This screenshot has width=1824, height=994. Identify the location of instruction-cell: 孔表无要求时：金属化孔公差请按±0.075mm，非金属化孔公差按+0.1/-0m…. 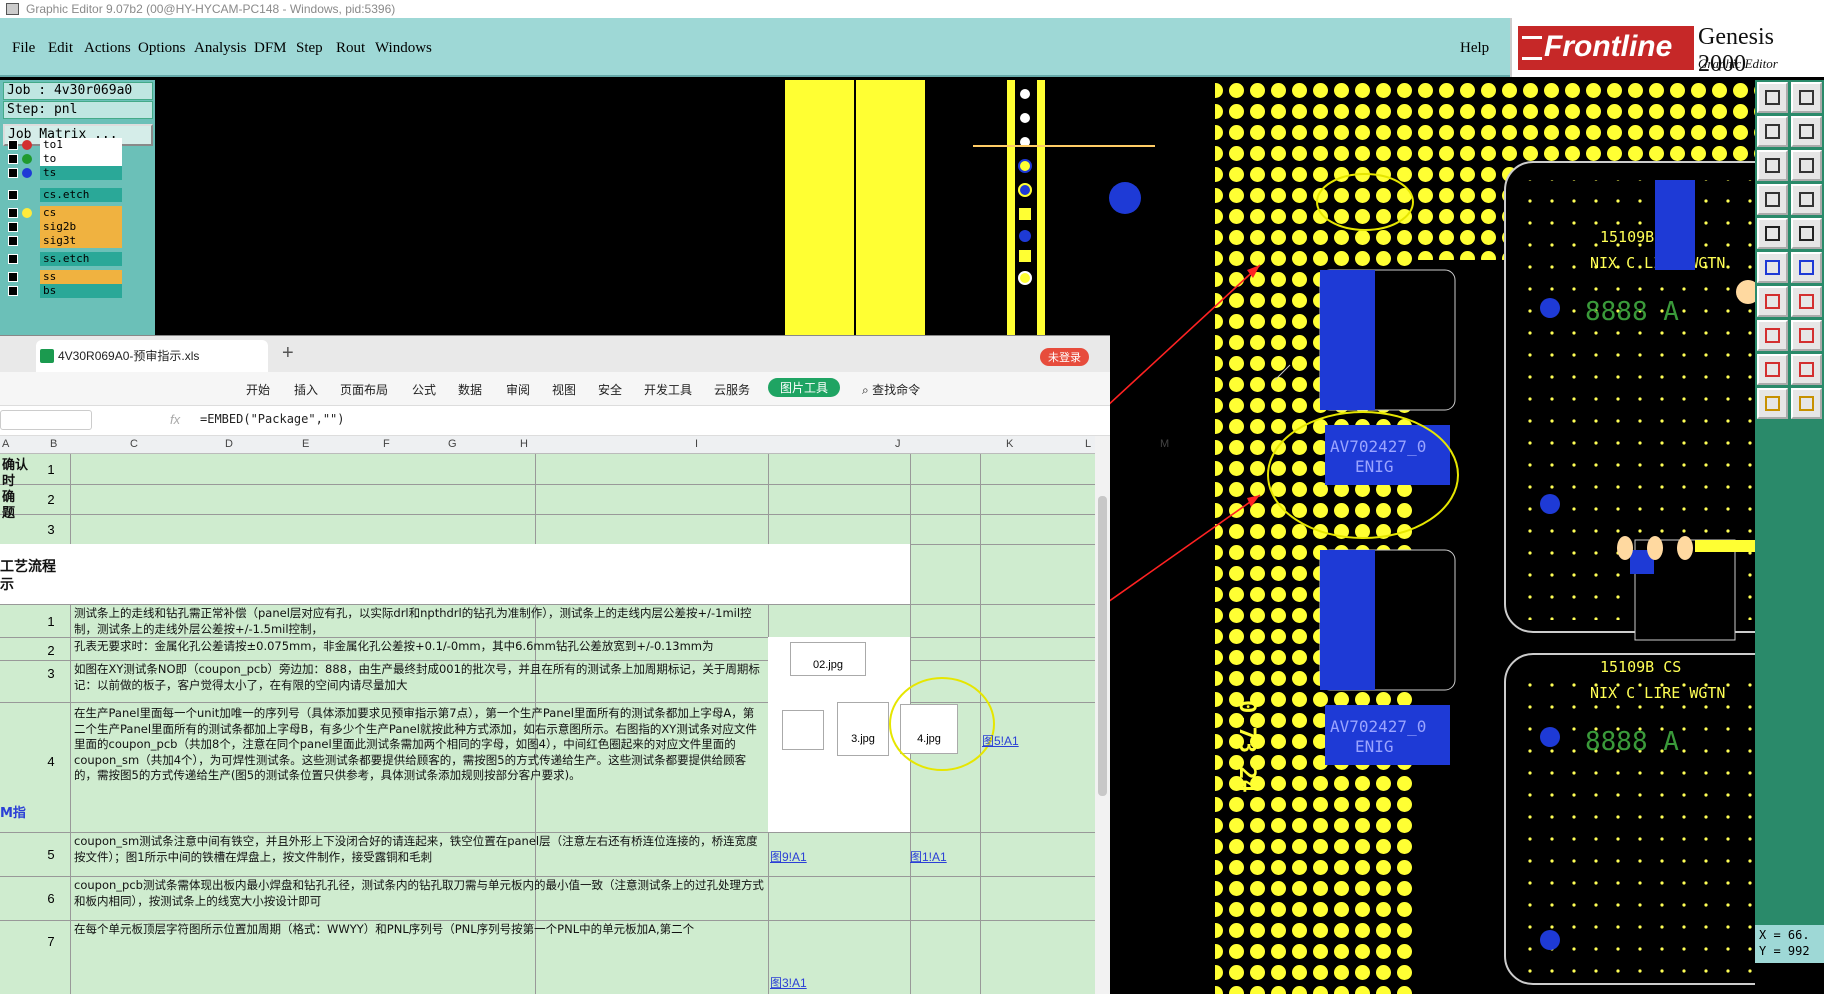
(419, 647).